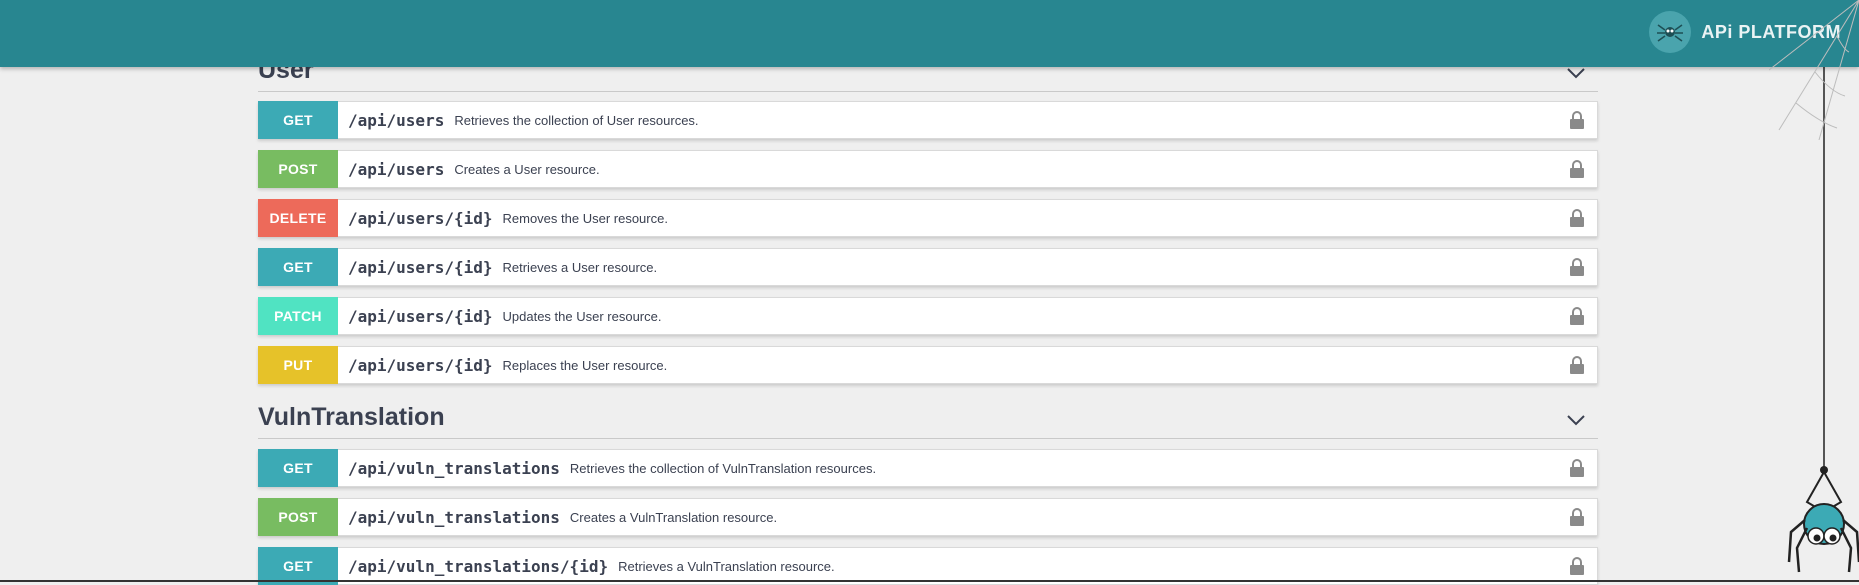 This screenshot has width=1859, height=585. Describe the element at coordinates (1670, 32) in the screenshot. I see `spider-logo-icon` at that location.